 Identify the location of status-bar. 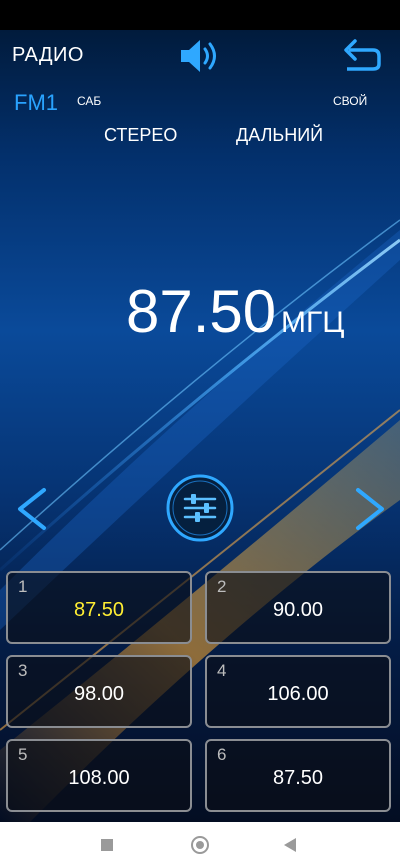
(200, 15).